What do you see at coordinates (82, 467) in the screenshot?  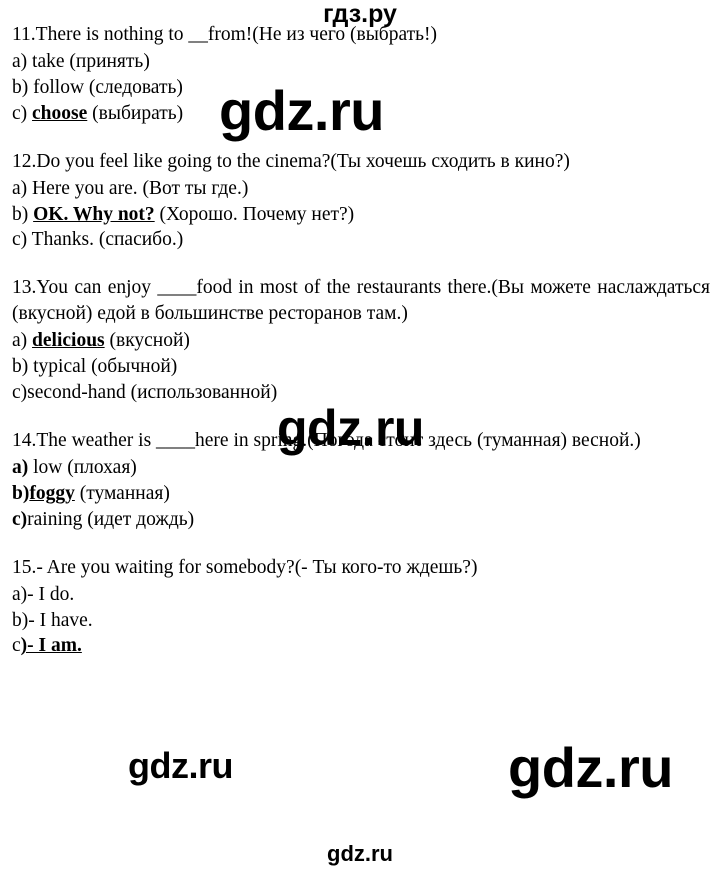 I see `option-text: low (плохая)` at bounding box center [82, 467].